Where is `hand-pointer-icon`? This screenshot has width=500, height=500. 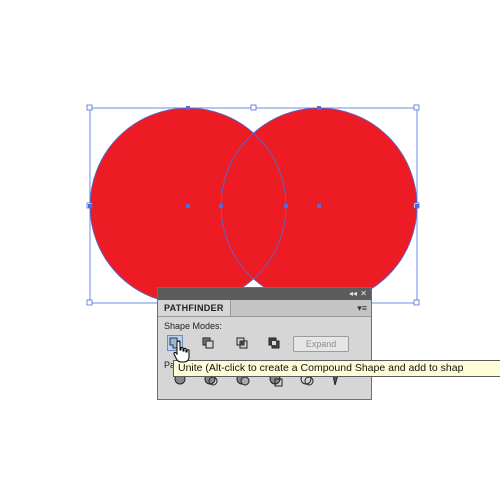 hand-pointer-icon is located at coordinates (181, 351).